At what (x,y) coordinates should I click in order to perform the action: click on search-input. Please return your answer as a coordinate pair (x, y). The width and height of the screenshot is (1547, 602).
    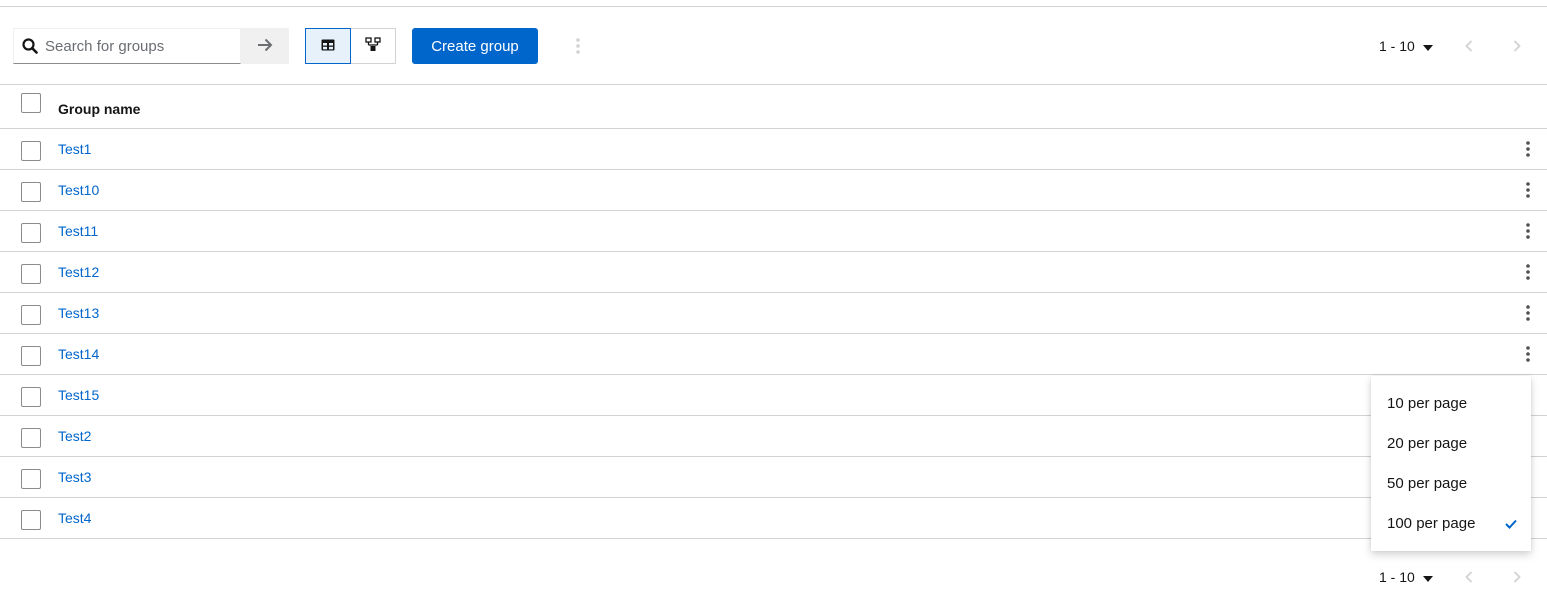
    Looking at the image, I should click on (140, 46).